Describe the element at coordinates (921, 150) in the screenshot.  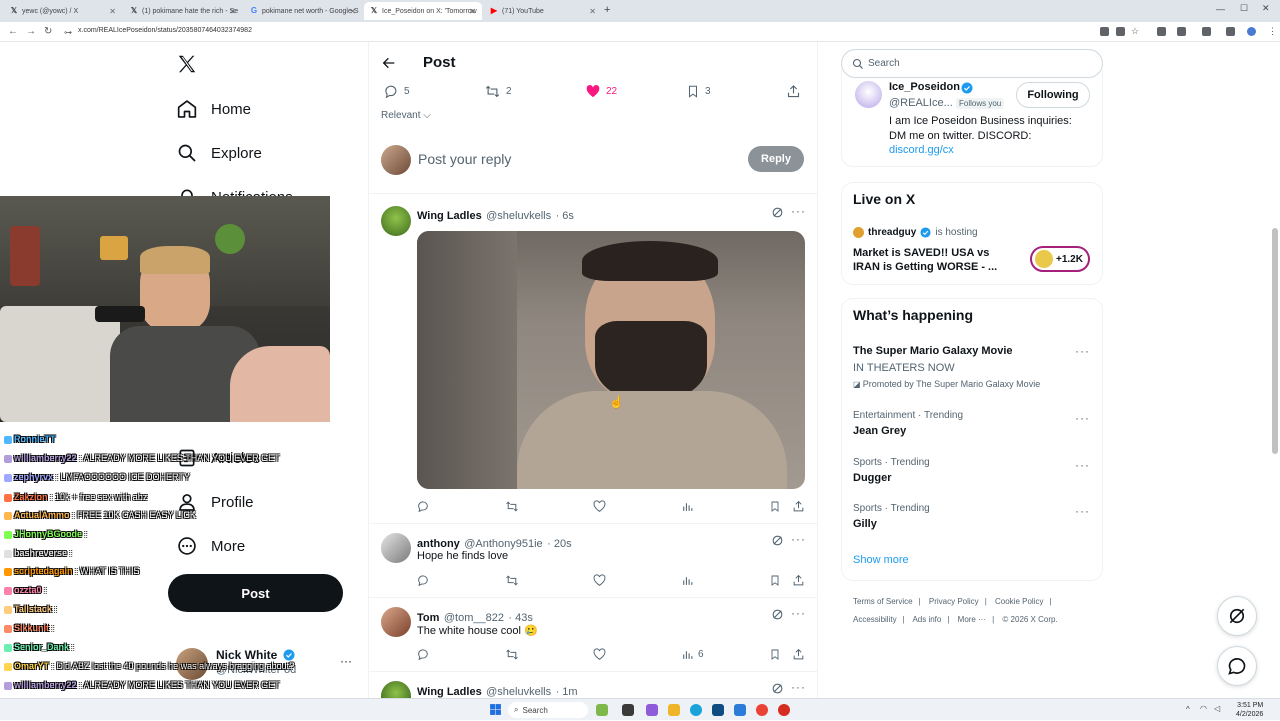
I see `profile-link: discord.gg/cx` at that location.